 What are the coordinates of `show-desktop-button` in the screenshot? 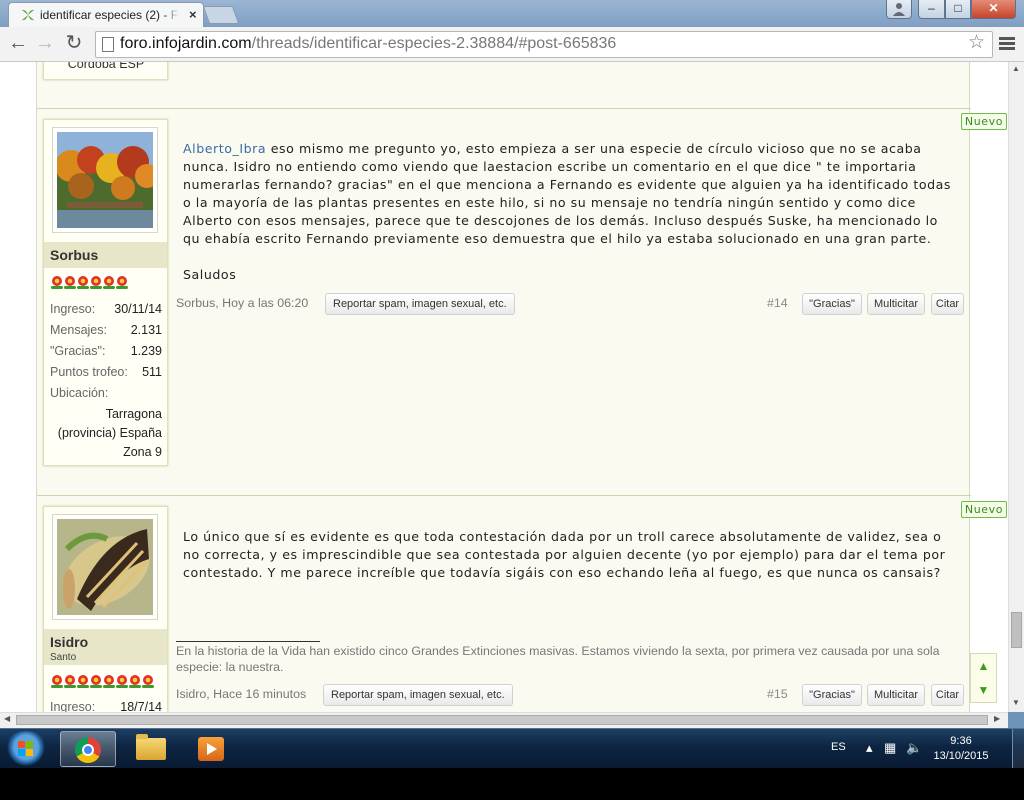 It's located at (1018, 749).